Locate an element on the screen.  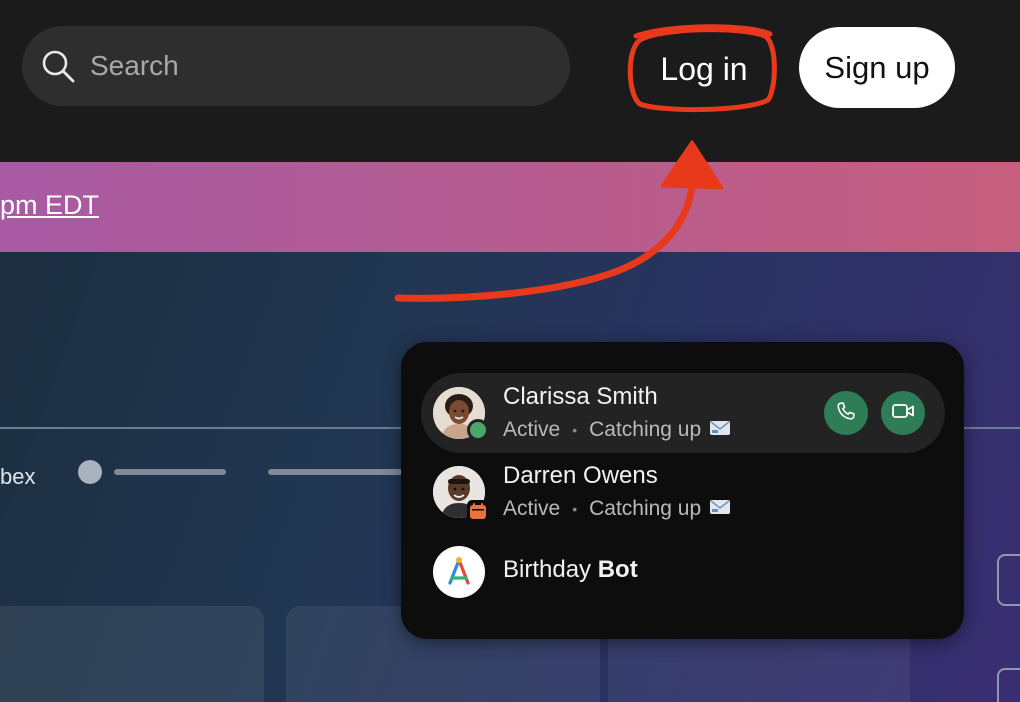
contact-row-darren-owens: Darren Owens Active • Catching up is located at coordinates (683, 492).